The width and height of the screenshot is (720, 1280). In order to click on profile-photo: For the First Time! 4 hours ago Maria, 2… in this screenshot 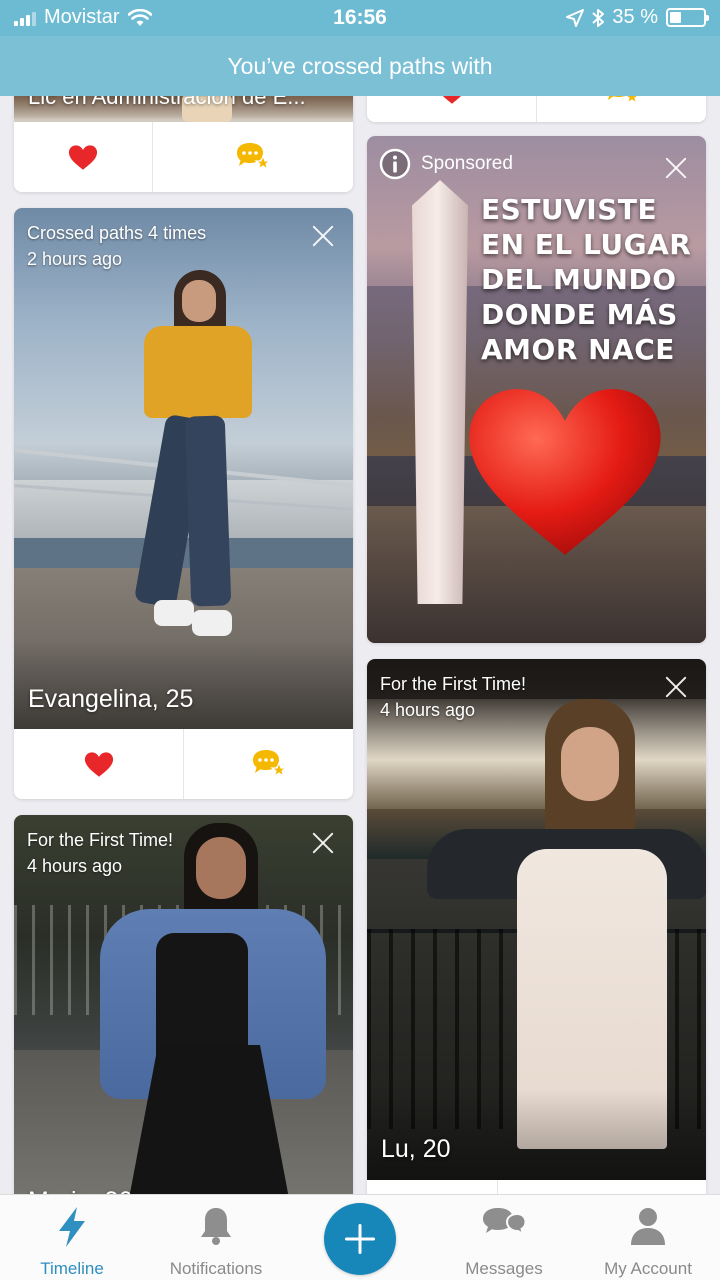, I will do `click(183, 1017)`.